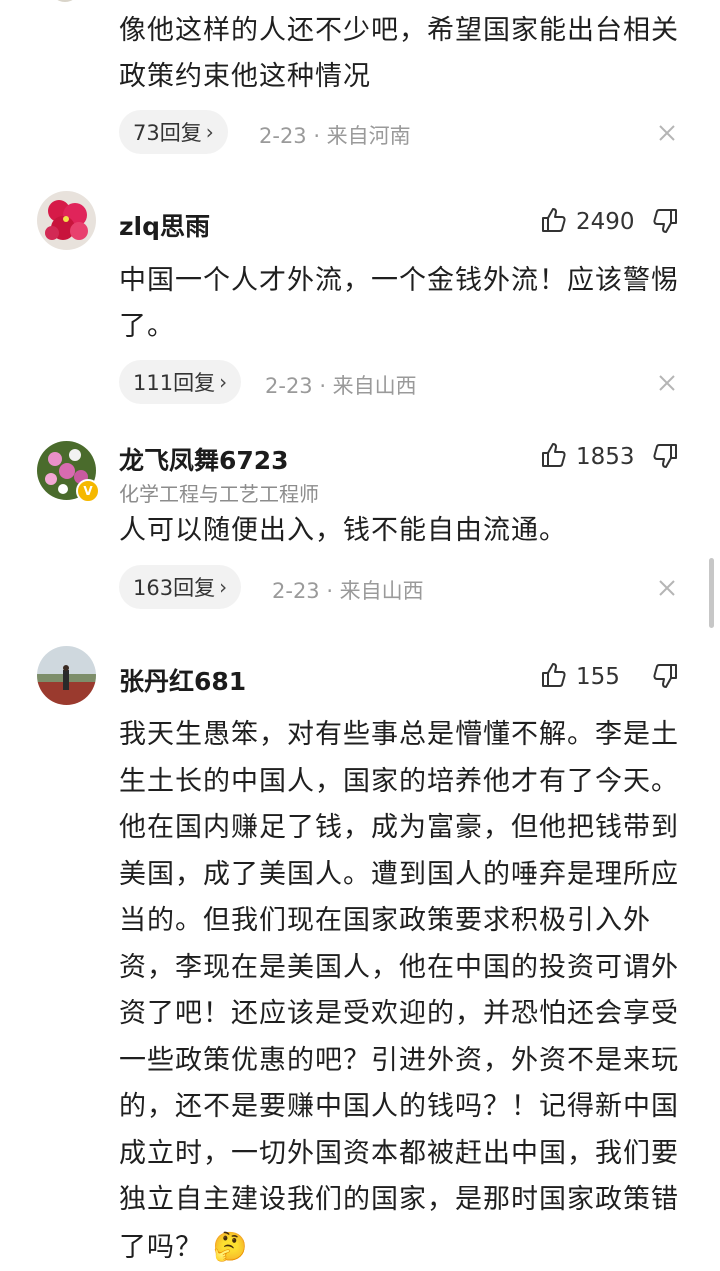 The image size is (720, 1271). What do you see at coordinates (174, 588) in the screenshot?
I see `reply-count-label: 163回复` at bounding box center [174, 588].